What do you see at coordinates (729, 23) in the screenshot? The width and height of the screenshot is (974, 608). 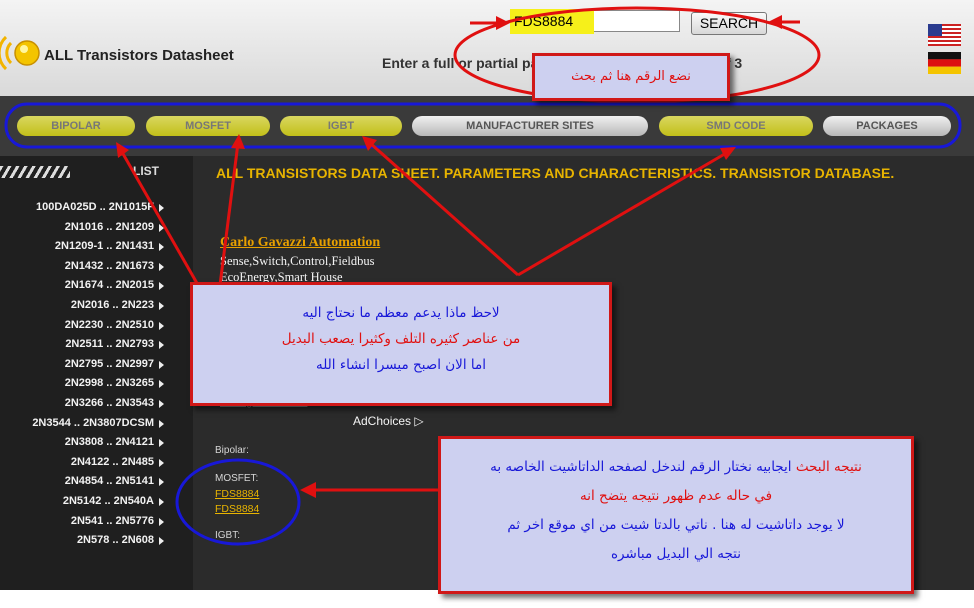 I see `search-button: SEARCH` at bounding box center [729, 23].